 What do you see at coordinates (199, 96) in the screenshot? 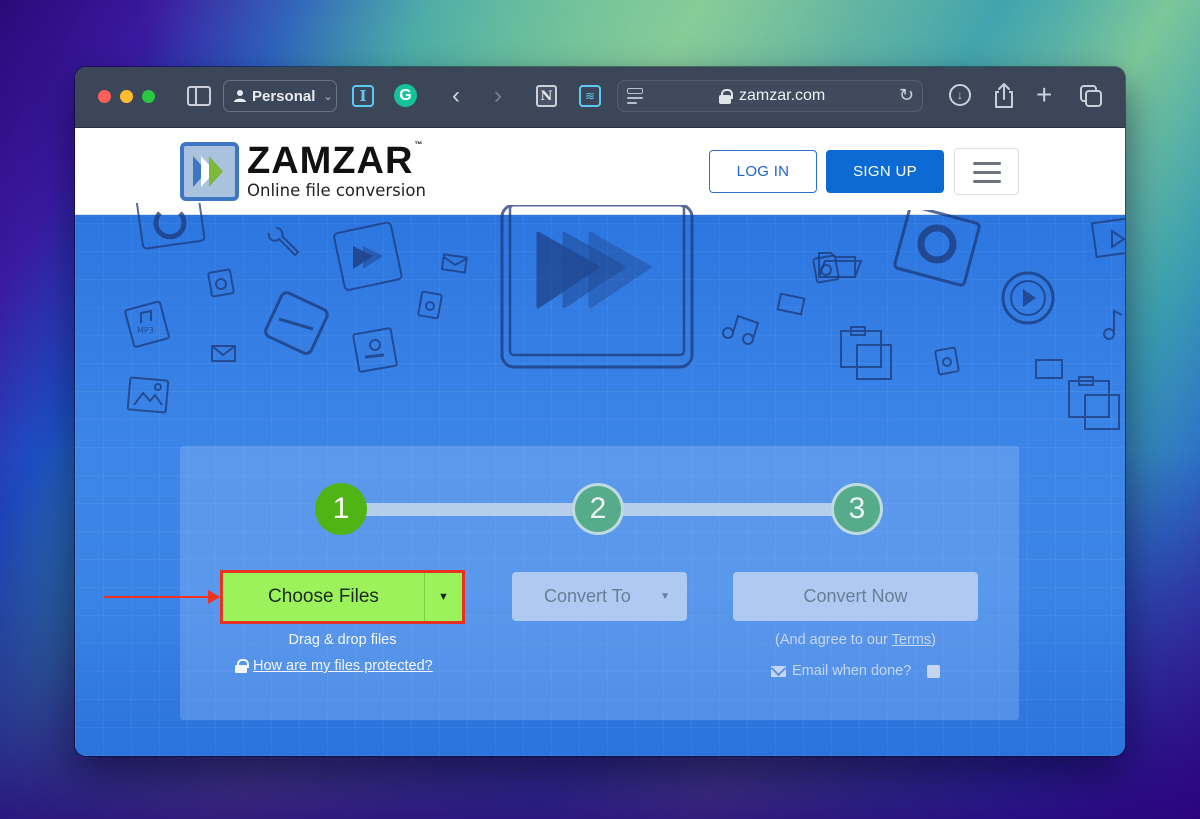
I see `sidebar-toggle-icon` at bounding box center [199, 96].